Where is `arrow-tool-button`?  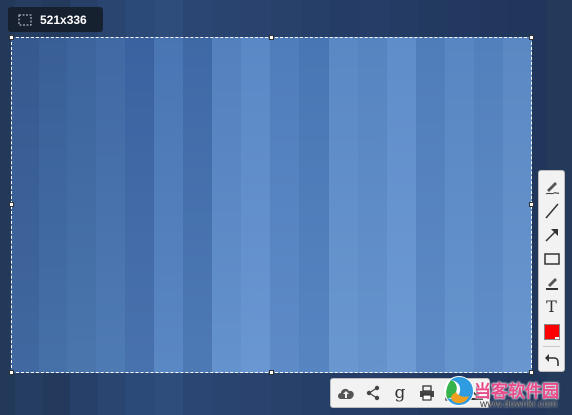
arrow-tool-button is located at coordinates (551, 234).